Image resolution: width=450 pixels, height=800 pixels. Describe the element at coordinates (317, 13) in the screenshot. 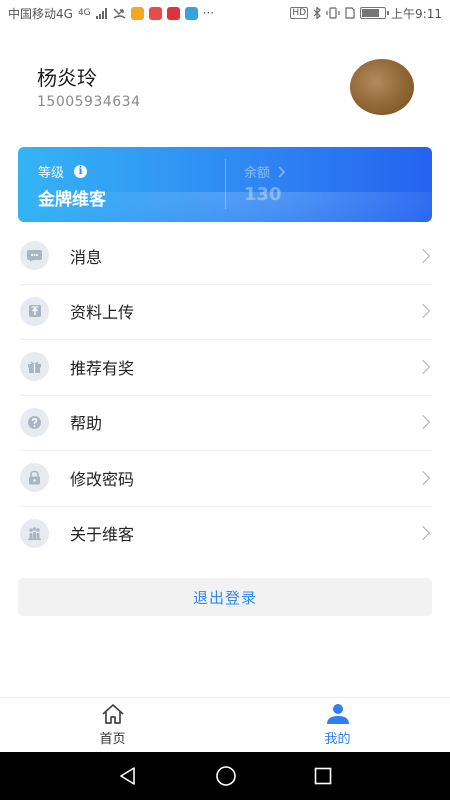

I see `bluetooth-icon` at that location.